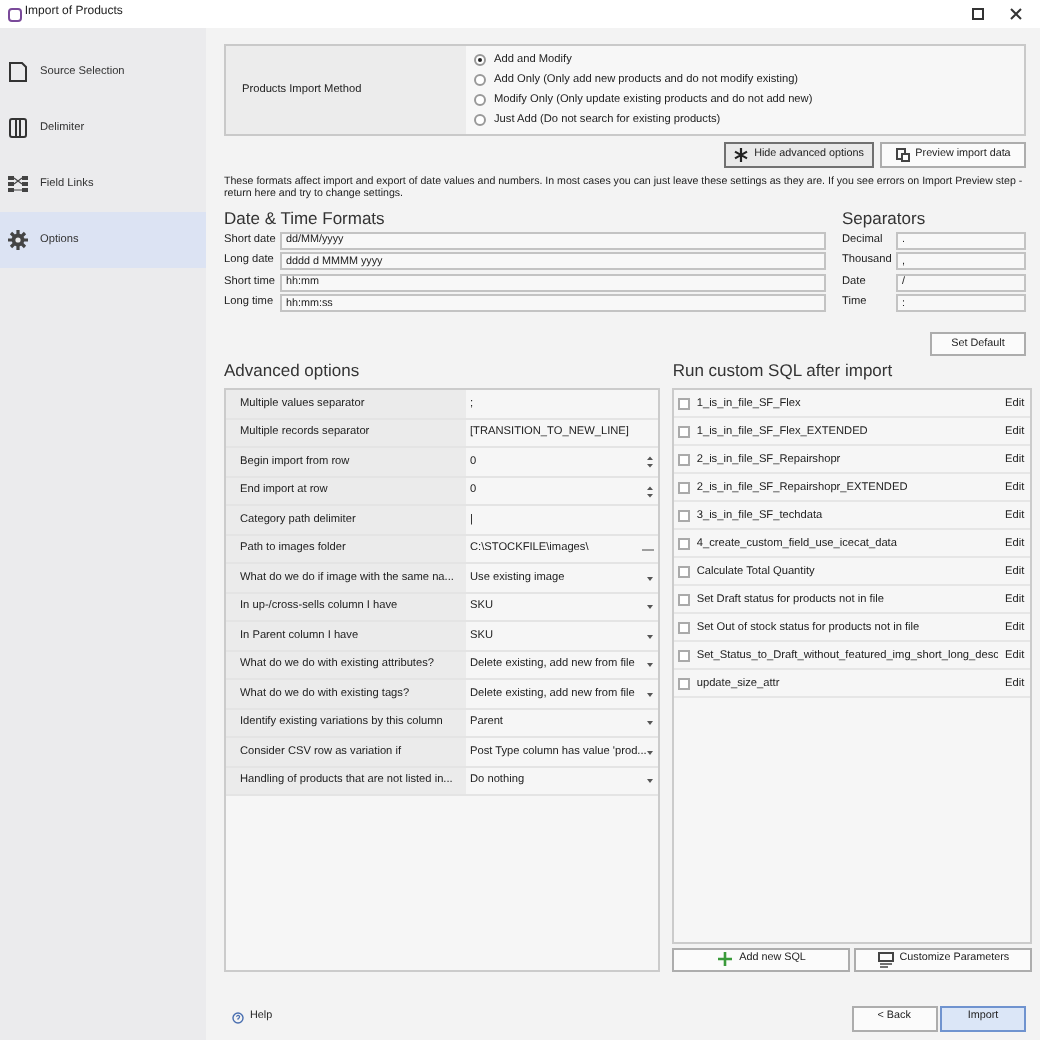 The height and width of the screenshot is (1040, 1040). I want to click on section-heading: Advanced options, so click(293, 370).